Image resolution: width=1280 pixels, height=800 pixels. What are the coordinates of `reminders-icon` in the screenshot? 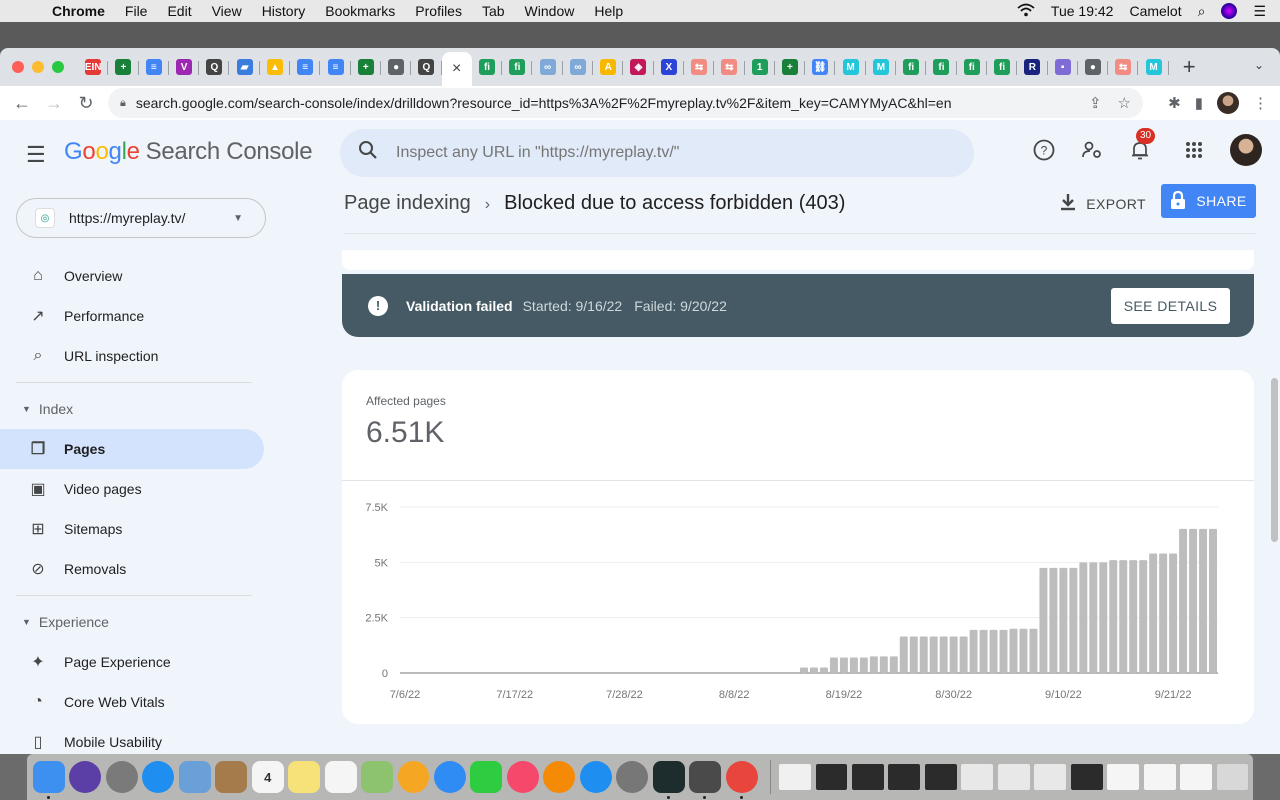 It's located at (340, 777).